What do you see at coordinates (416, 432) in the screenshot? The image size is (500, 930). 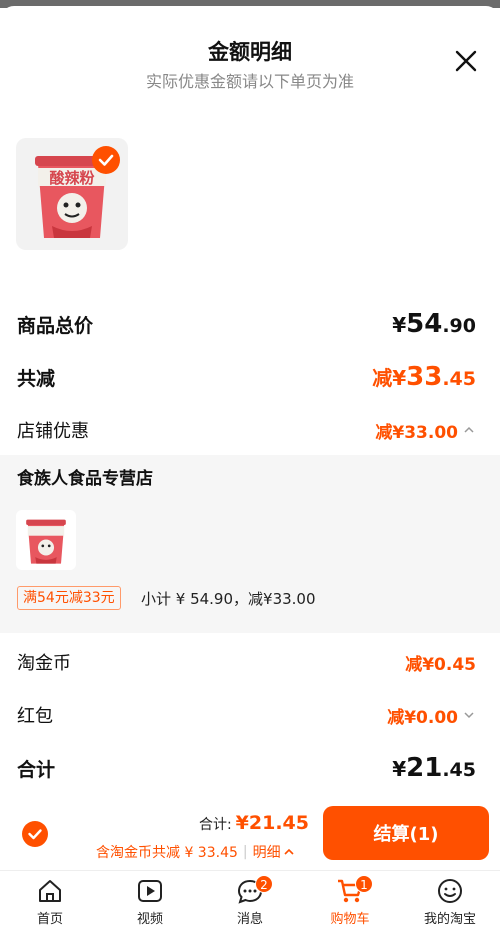 I see `store-discount-value: 减¥33.00` at bounding box center [416, 432].